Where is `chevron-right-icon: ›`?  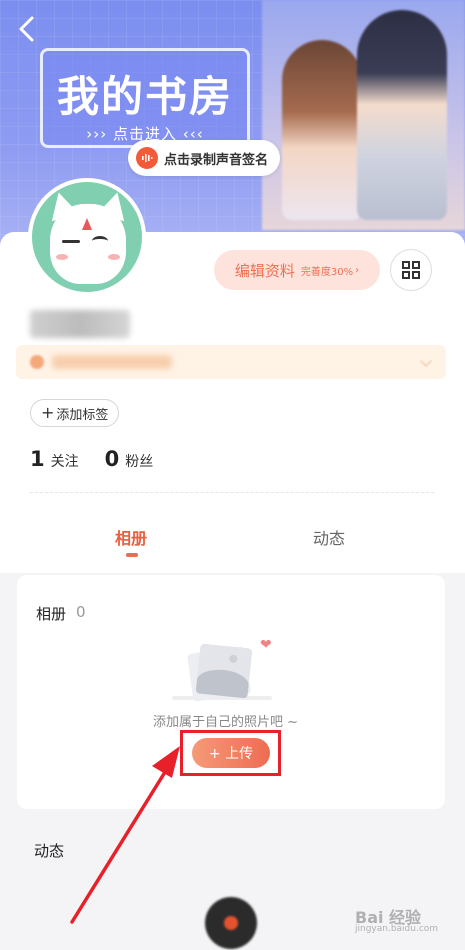 chevron-right-icon: › is located at coordinates (357, 270).